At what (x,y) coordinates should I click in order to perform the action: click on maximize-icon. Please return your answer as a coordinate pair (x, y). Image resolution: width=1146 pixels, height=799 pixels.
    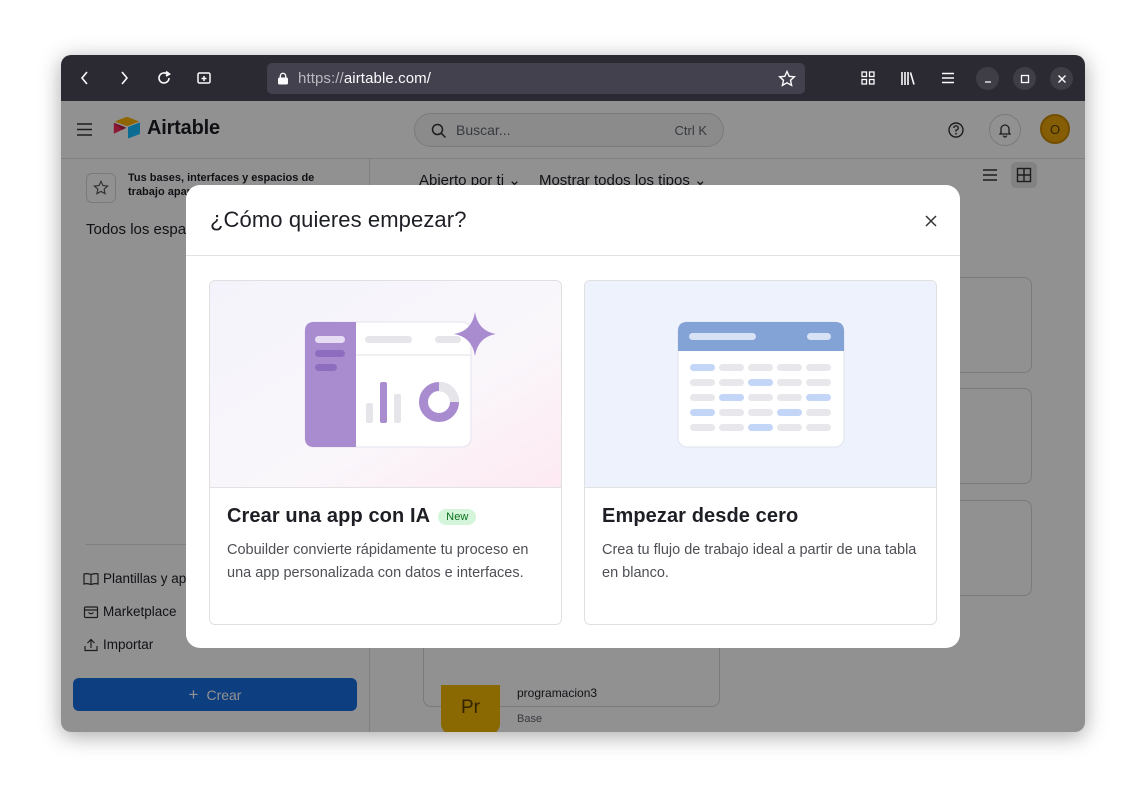
    Looking at the image, I should click on (1024, 78).